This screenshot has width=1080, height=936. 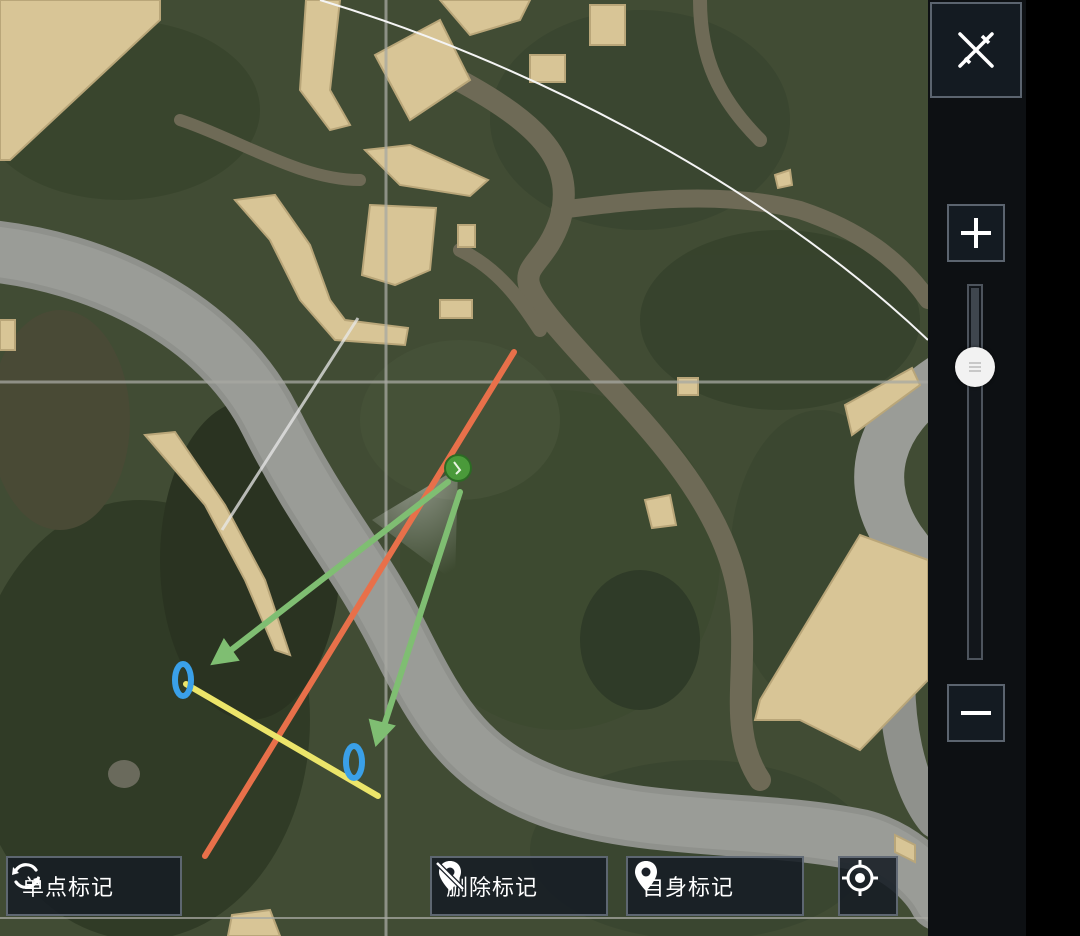 I want to click on minus-icon, so click(x=976, y=713).